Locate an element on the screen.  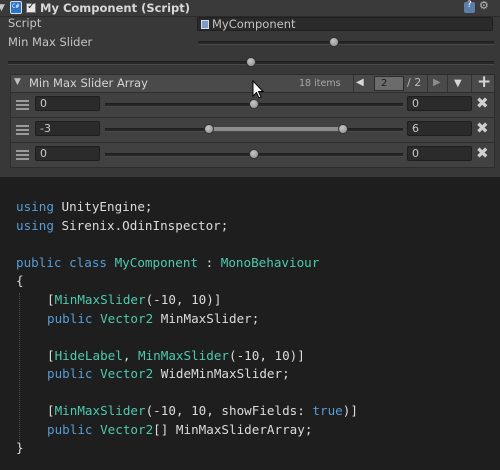
row-slider-range is located at coordinates (278, 129).